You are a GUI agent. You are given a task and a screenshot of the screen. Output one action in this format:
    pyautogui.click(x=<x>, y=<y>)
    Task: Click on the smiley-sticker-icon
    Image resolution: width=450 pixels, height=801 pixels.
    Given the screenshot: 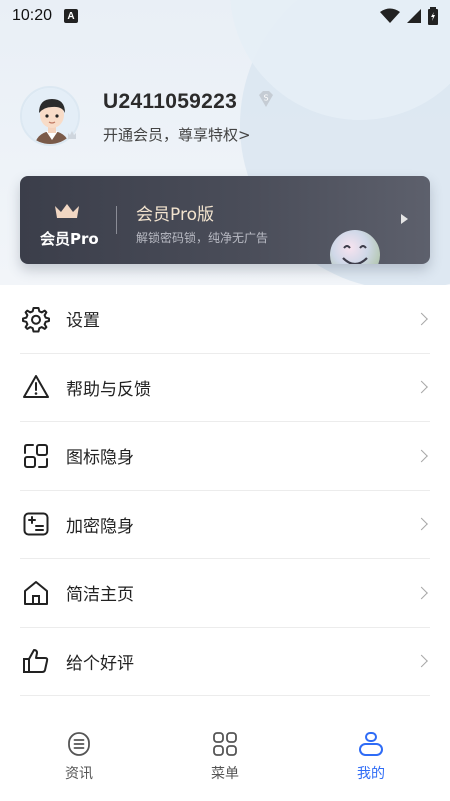 What is the action you would take?
    pyautogui.click(x=355, y=247)
    